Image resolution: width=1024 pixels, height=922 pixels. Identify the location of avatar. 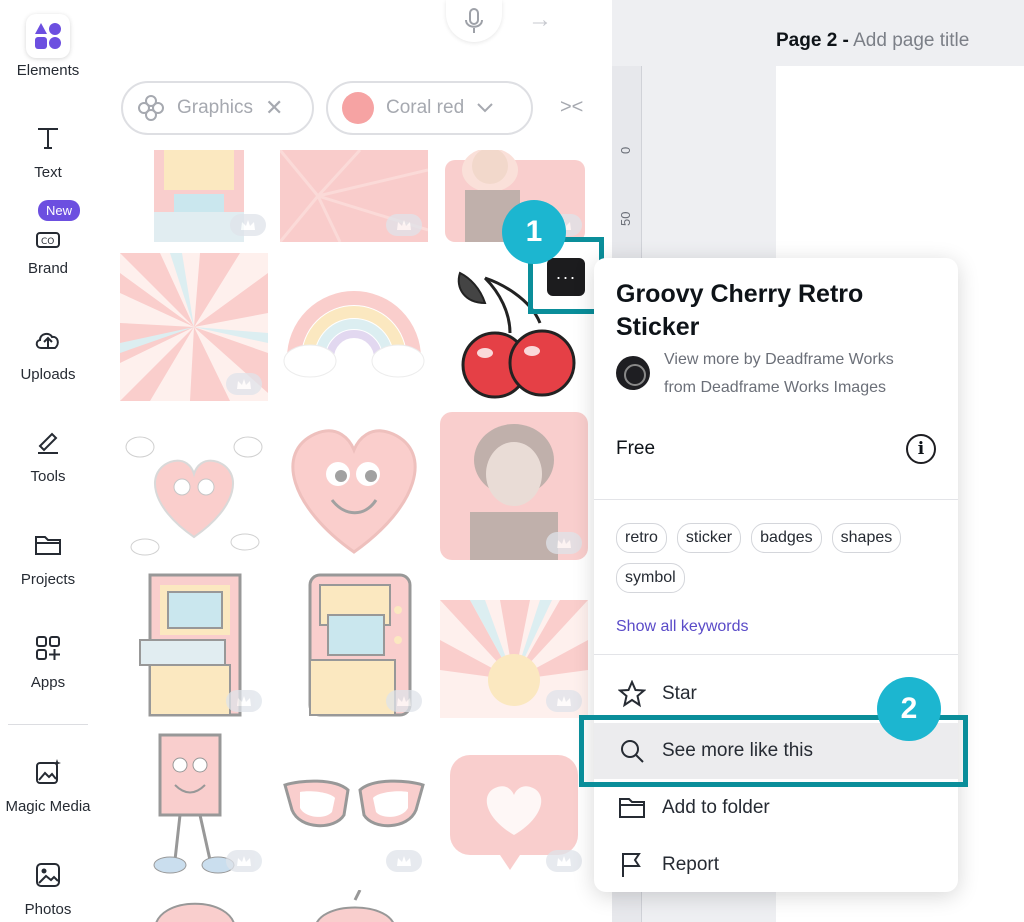
(633, 373).